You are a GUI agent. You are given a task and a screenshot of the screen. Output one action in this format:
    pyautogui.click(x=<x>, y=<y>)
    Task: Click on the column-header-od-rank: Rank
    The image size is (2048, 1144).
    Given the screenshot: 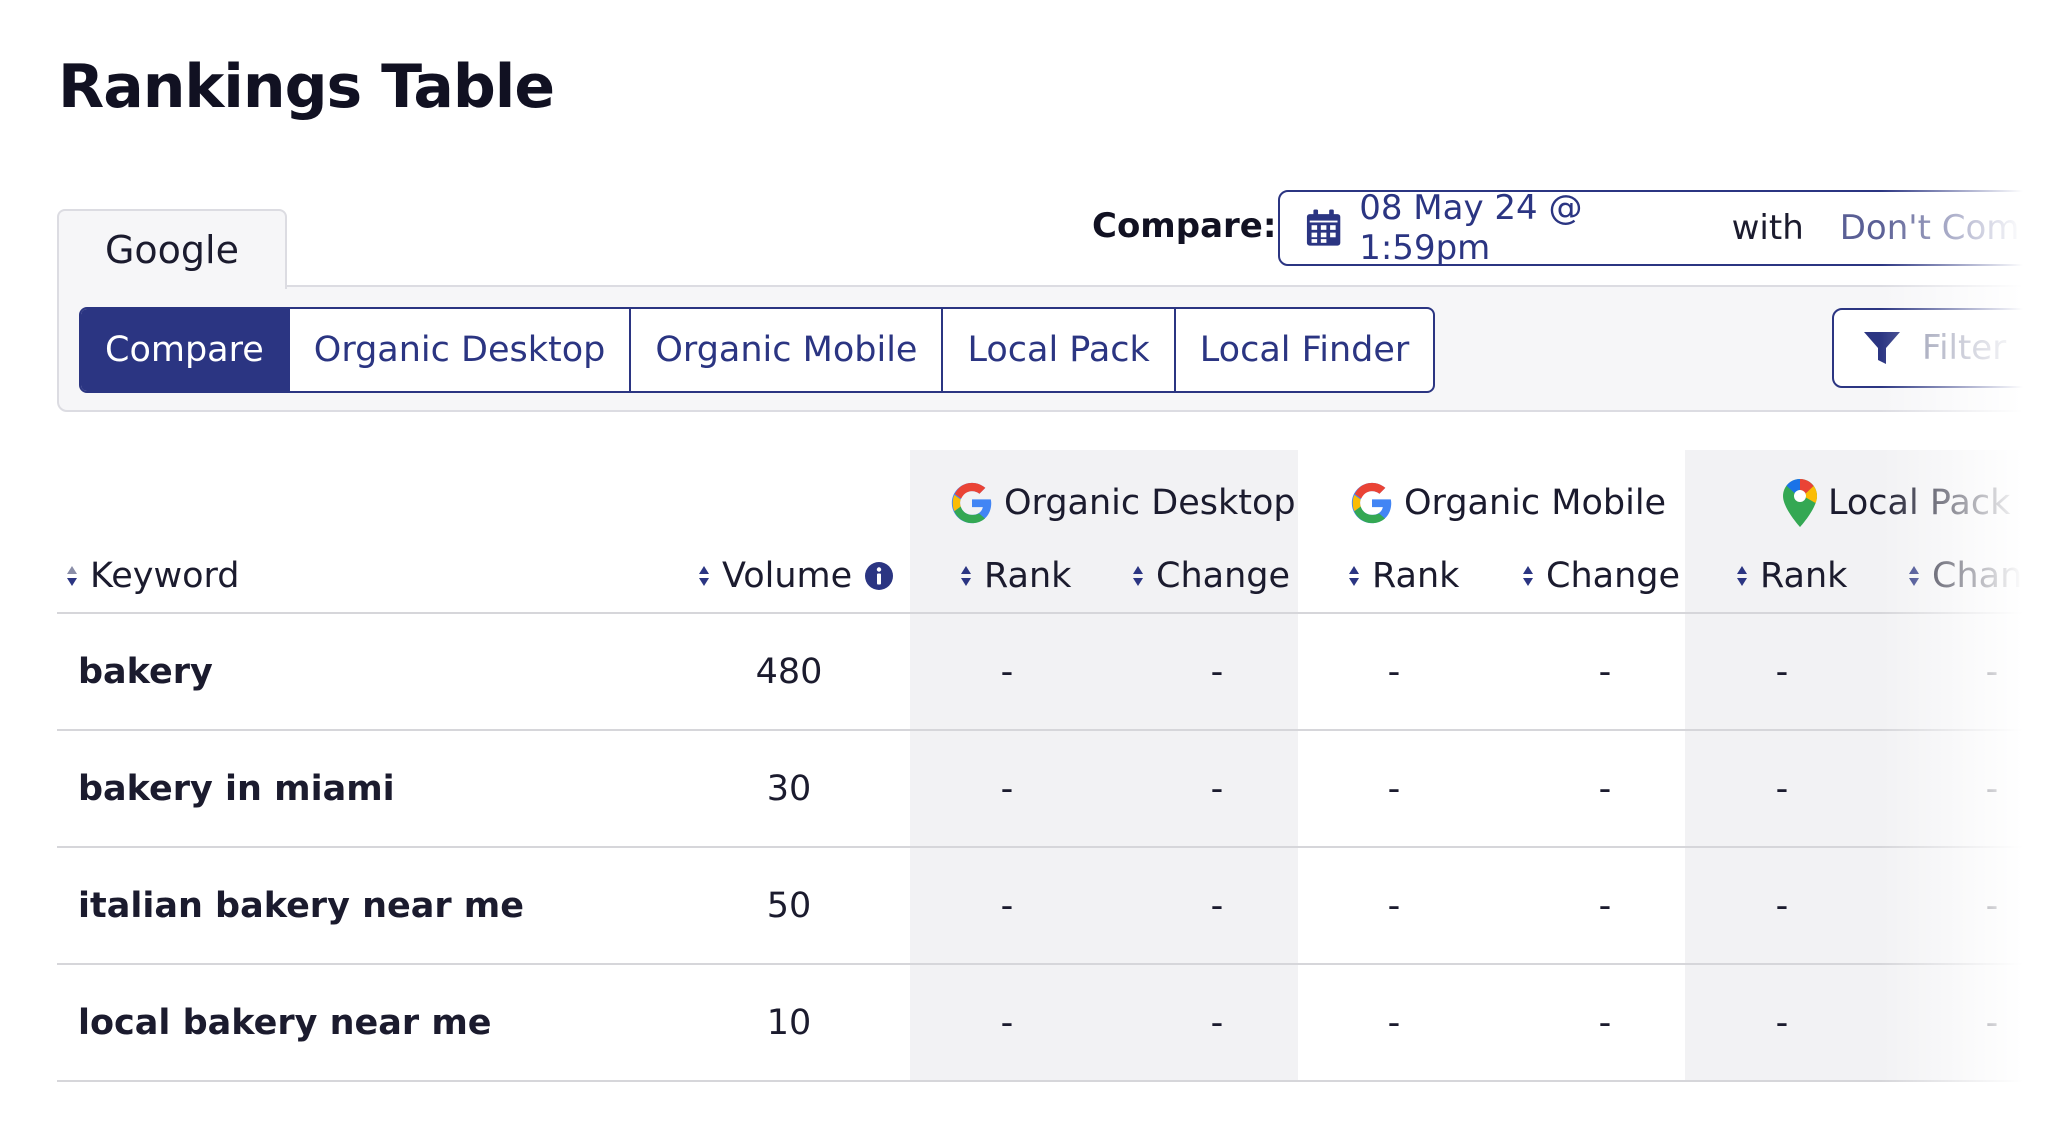 What is the action you would take?
    pyautogui.click(x=1015, y=576)
    